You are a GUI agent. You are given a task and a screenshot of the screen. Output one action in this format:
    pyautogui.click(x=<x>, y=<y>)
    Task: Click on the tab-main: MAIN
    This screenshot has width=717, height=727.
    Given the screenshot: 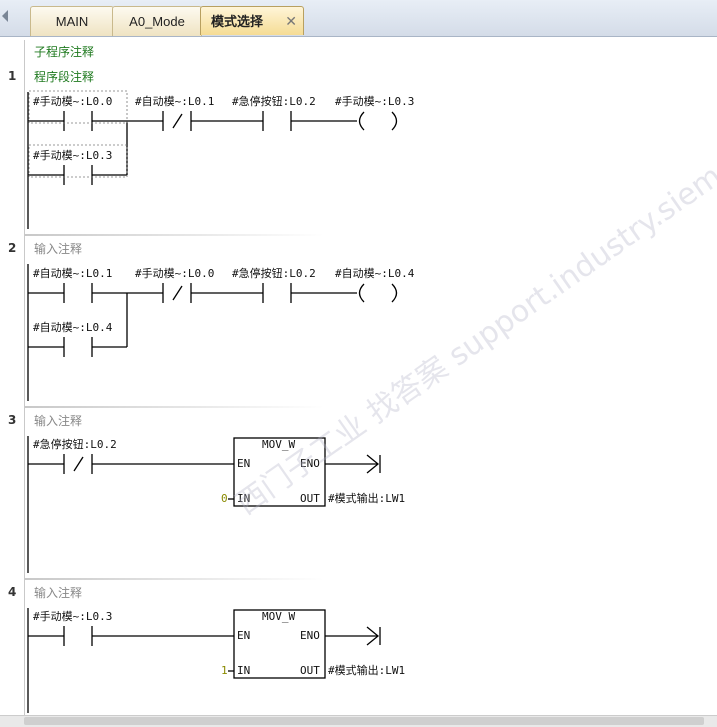 What is the action you would take?
    pyautogui.click(x=72, y=21)
    